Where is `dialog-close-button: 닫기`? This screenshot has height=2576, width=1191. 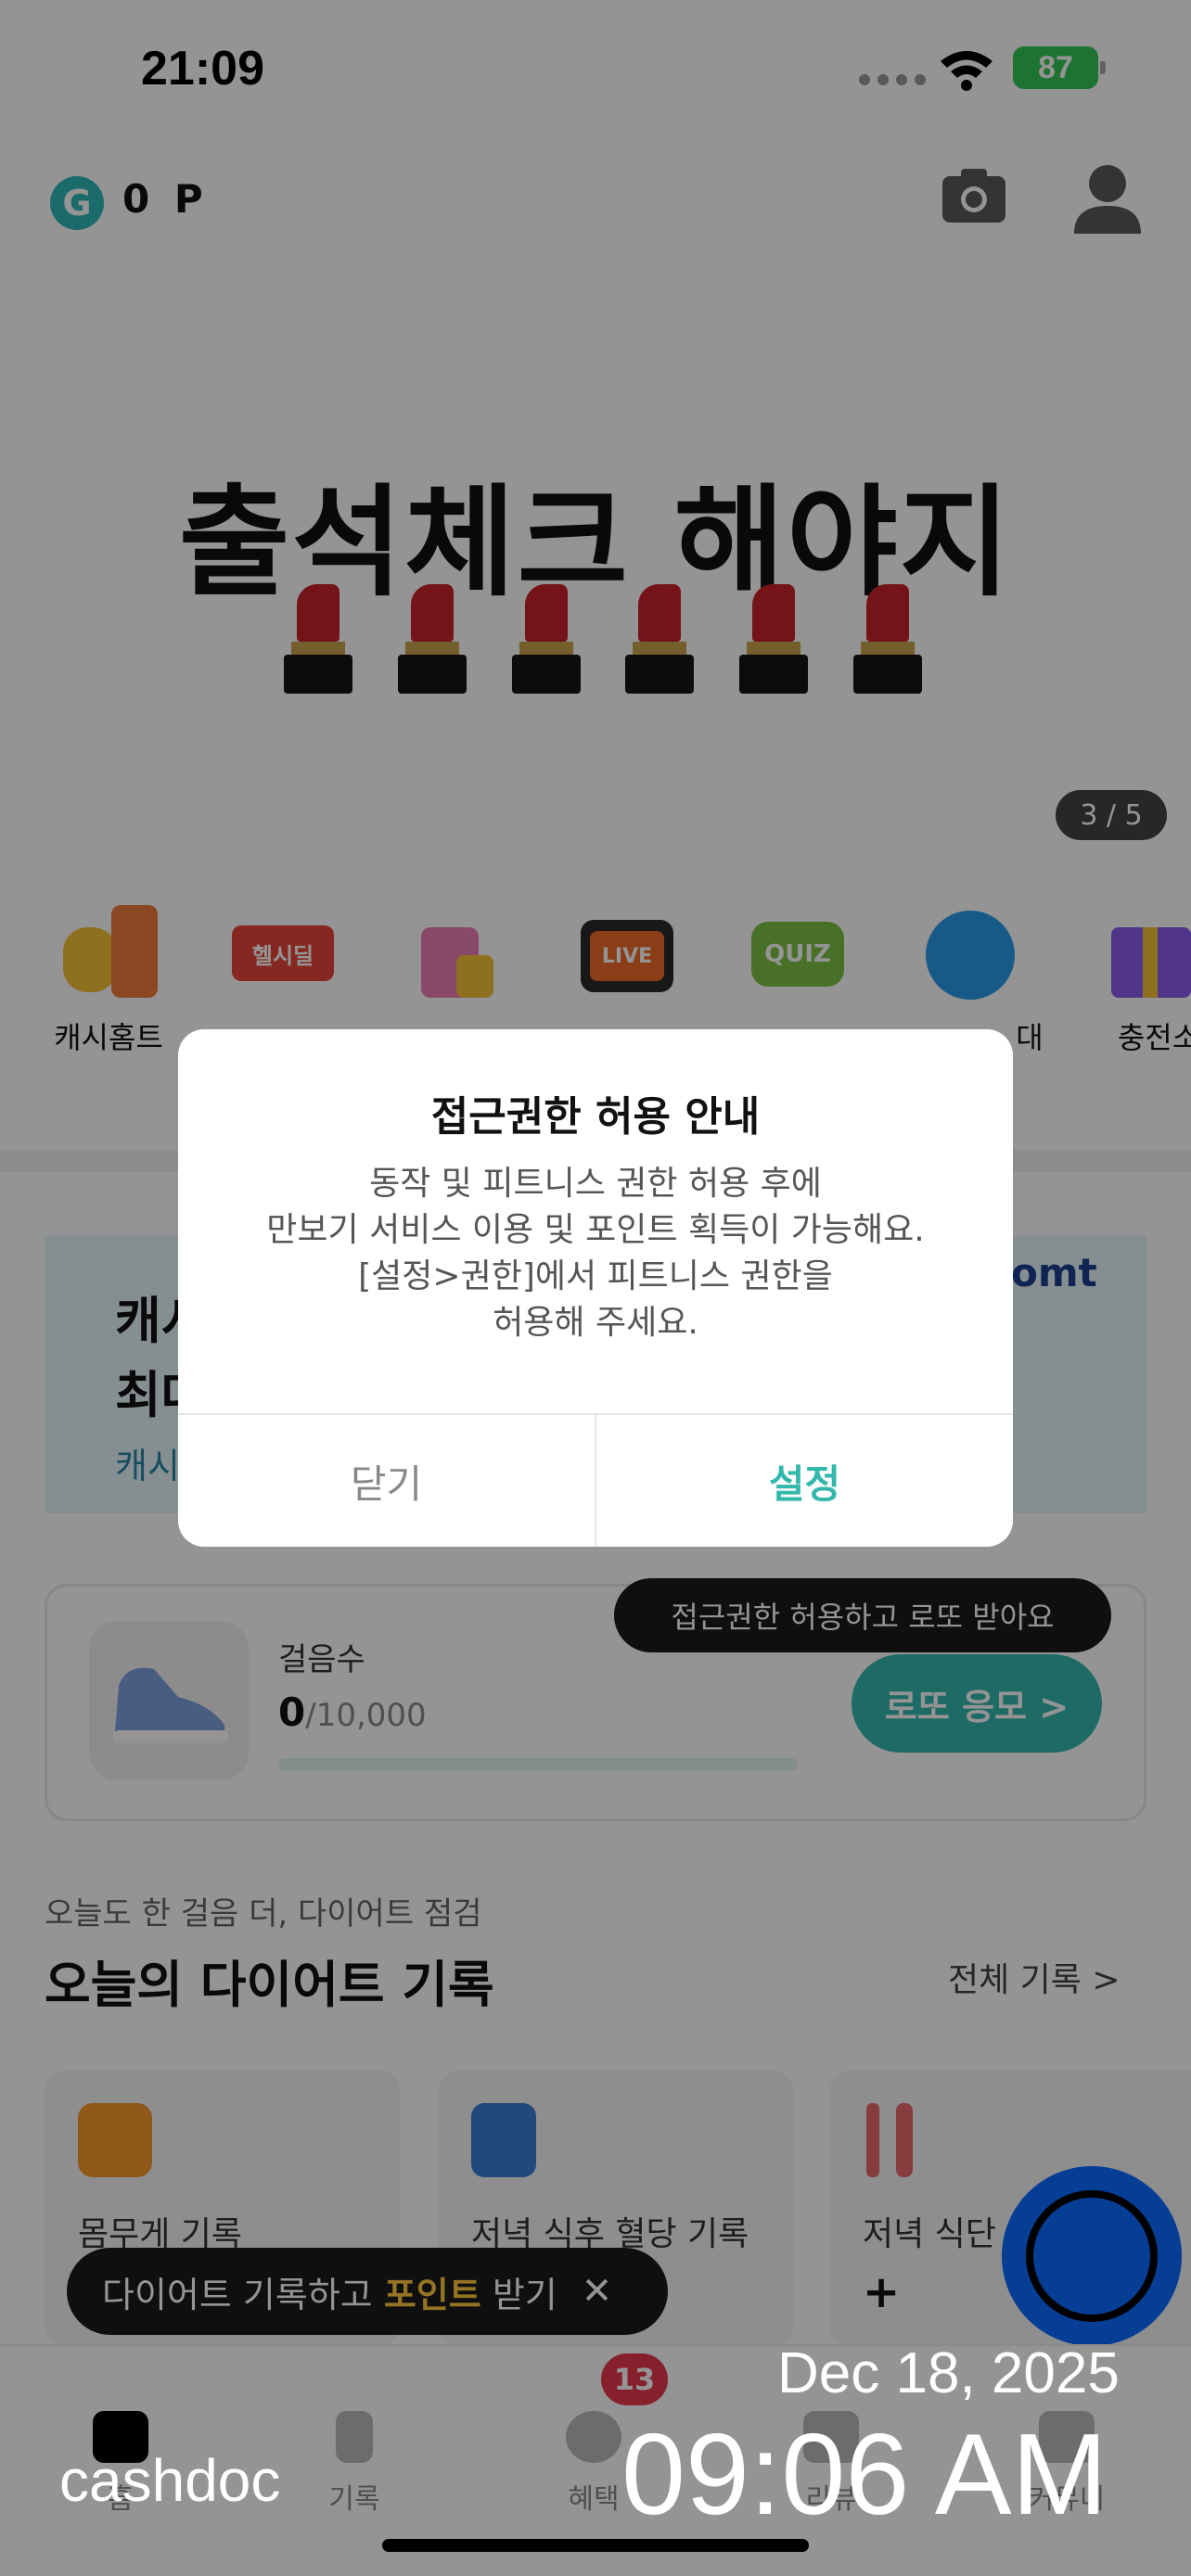 dialog-close-button: 닫기 is located at coordinates (386, 1481).